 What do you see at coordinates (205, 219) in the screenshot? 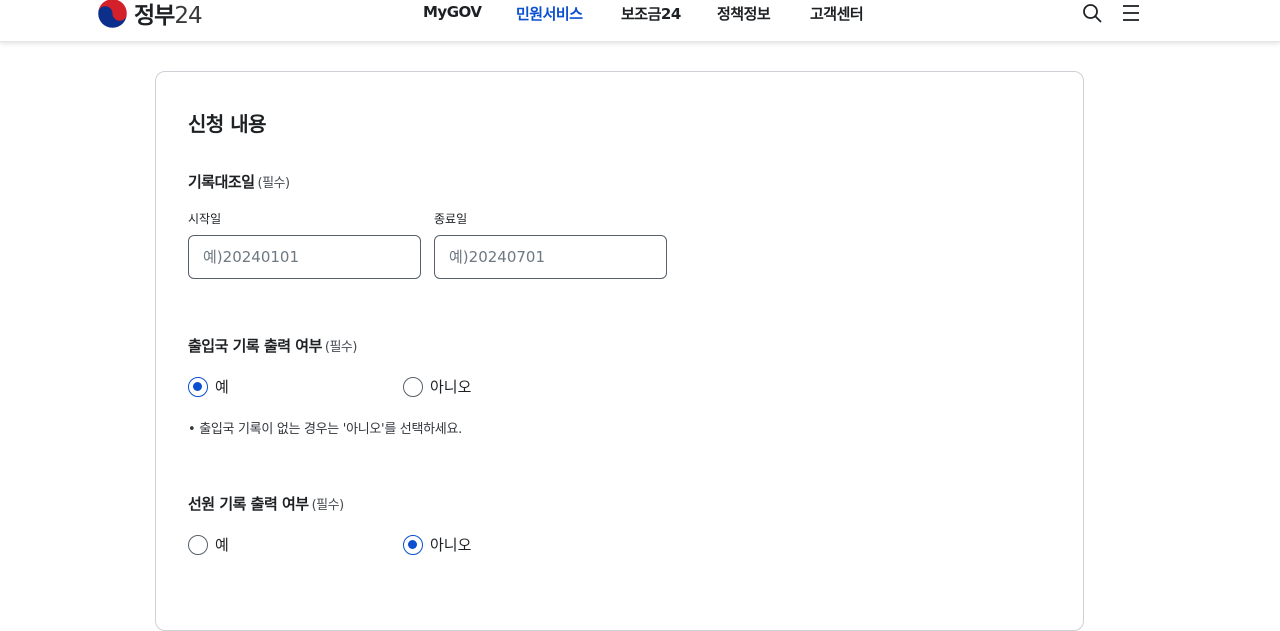
I see `start-date-label: 시작일` at bounding box center [205, 219].